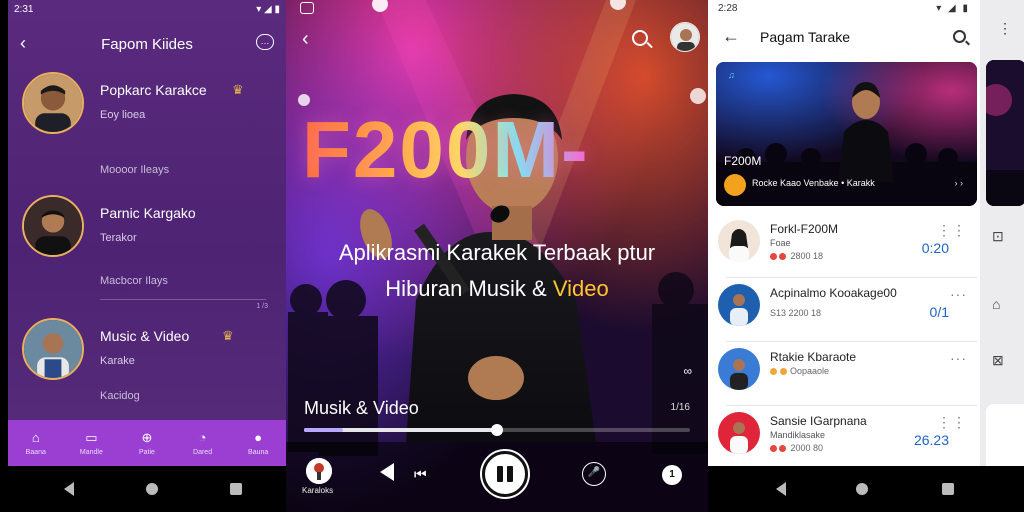  What do you see at coordinates (258, 437) in the screenshot?
I see `profile-icon: ●` at bounding box center [258, 437].